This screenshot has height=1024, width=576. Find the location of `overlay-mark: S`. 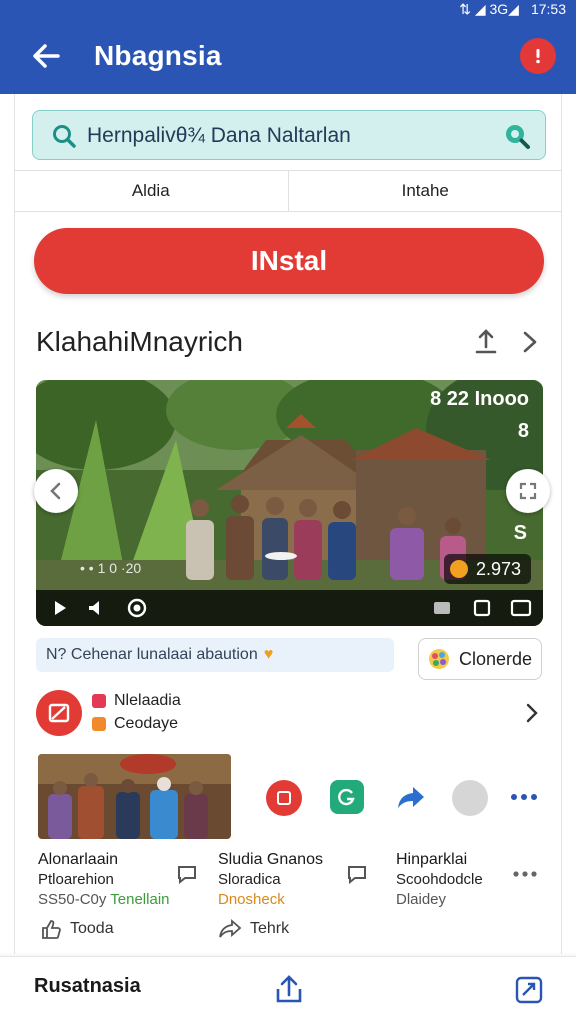

overlay-mark: S is located at coordinates (520, 533).